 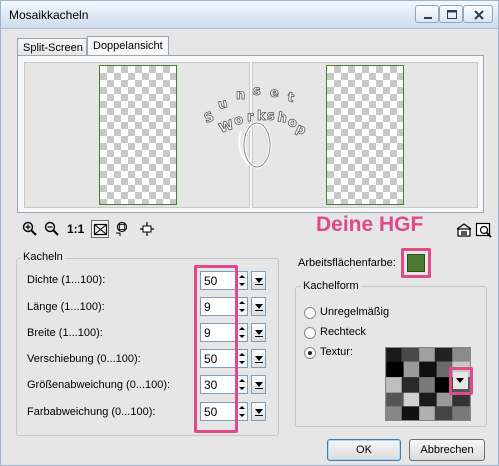 I want to click on zoom-region-button, so click(x=123, y=229).